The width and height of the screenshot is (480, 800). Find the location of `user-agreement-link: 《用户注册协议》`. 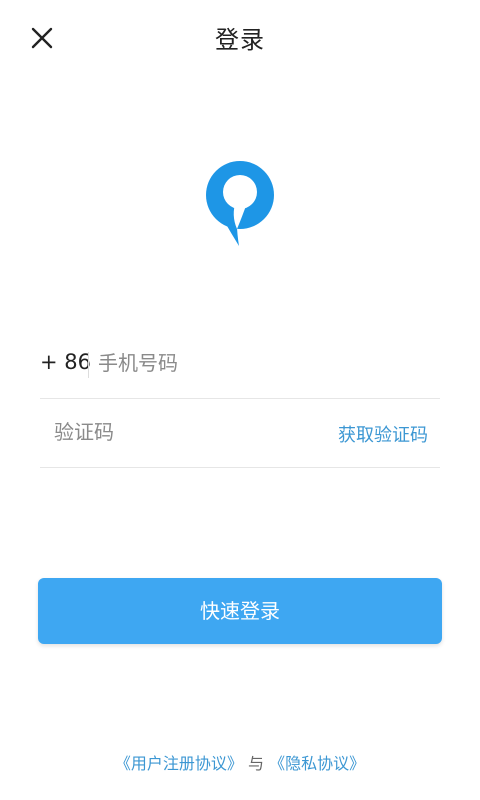

user-agreement-link: 《用户注册协议》 is located at coordinates (179, 763).